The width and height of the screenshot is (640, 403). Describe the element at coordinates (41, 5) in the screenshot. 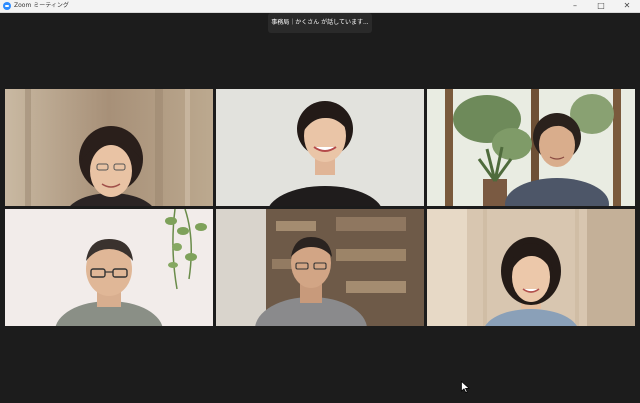

I see `window-title: Zoom ミーティング` at that location.